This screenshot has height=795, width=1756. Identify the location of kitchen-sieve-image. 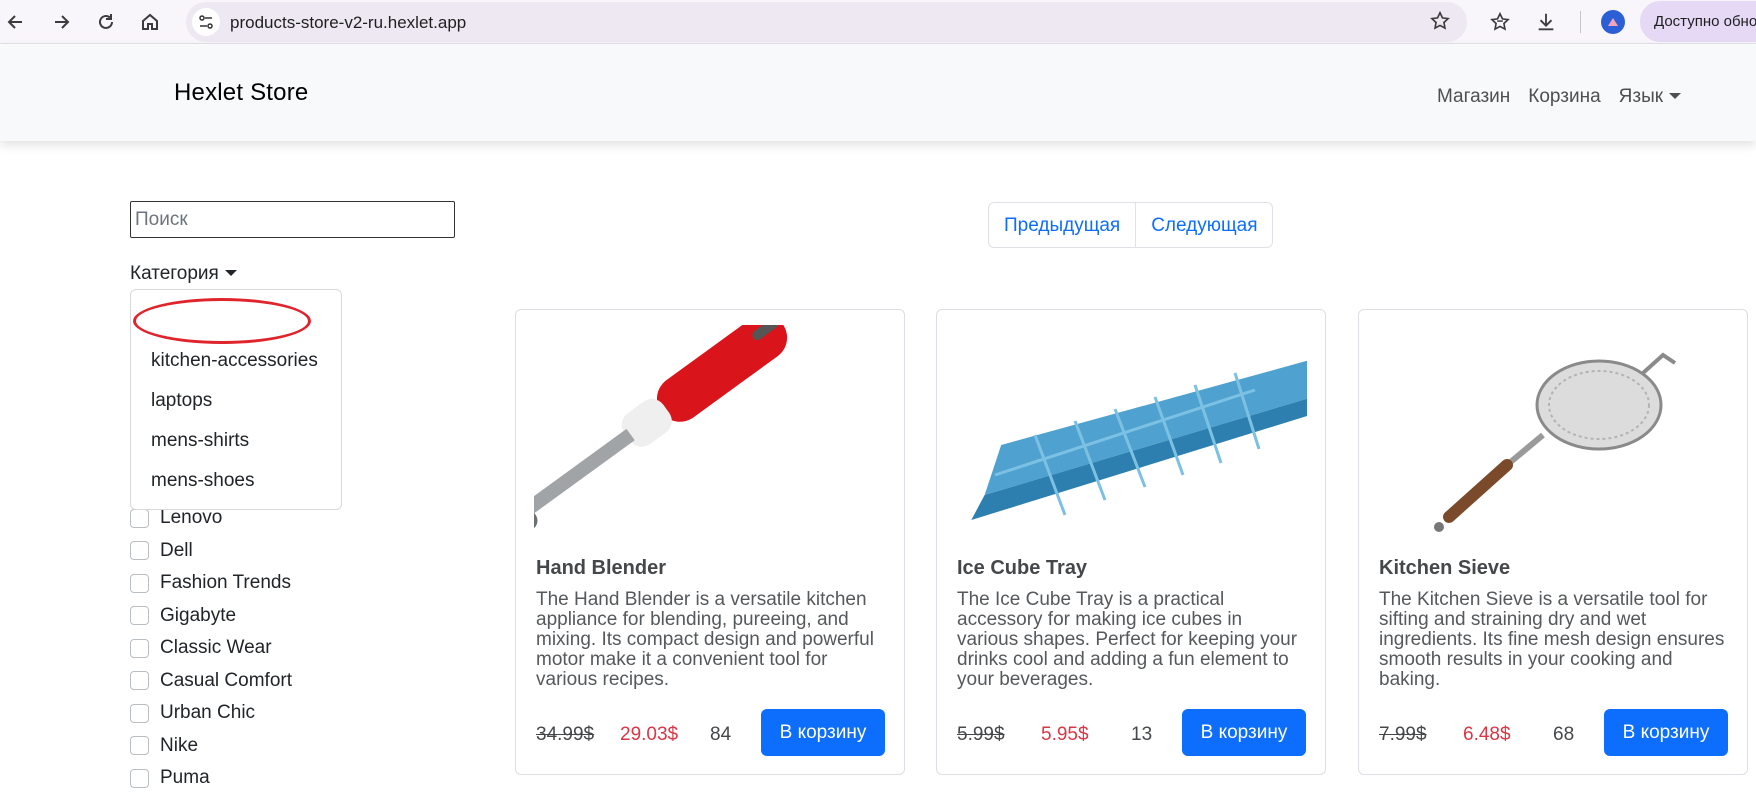
(1555, 442).